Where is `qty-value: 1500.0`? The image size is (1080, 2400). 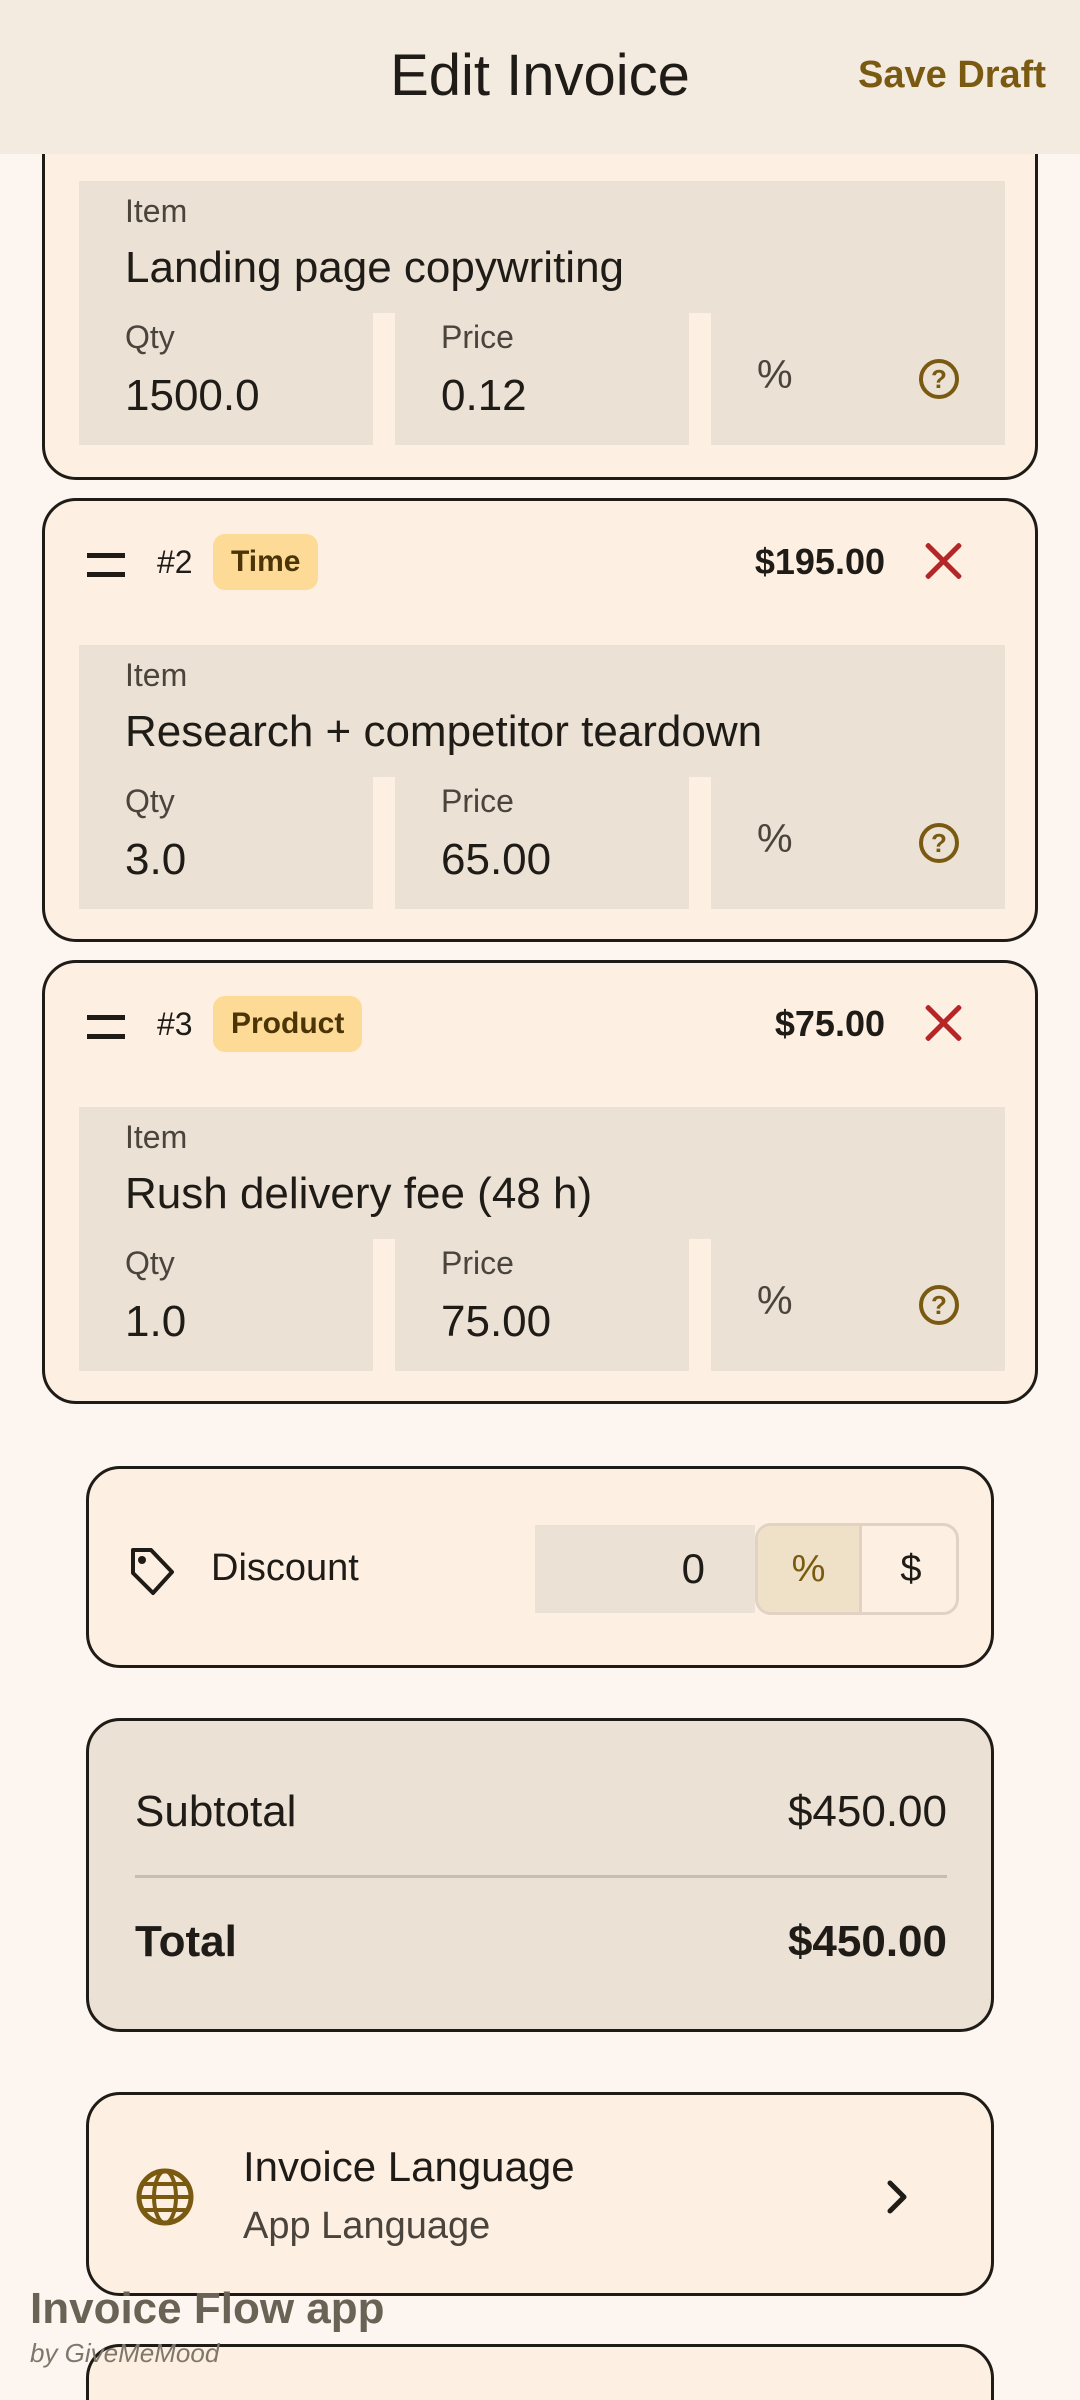 qty-value: 1500.0 is located at coordinates (192, 395).